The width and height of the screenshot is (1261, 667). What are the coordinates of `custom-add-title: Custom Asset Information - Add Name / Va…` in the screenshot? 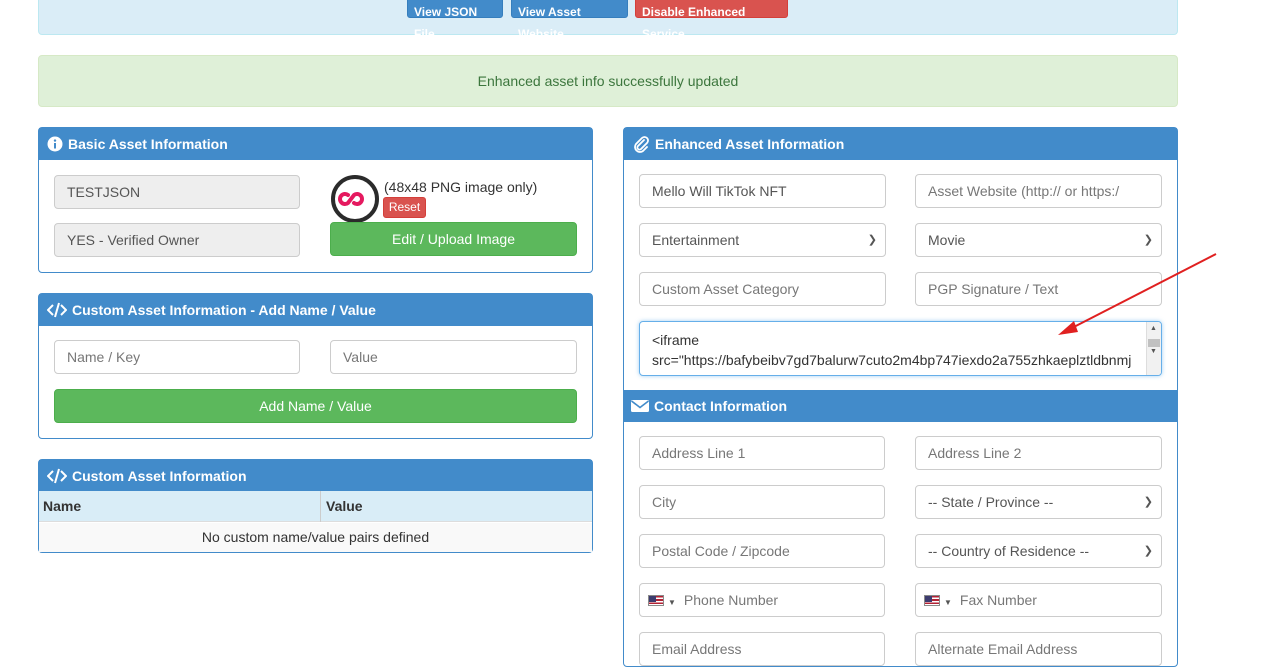 It's located at (224, 309).